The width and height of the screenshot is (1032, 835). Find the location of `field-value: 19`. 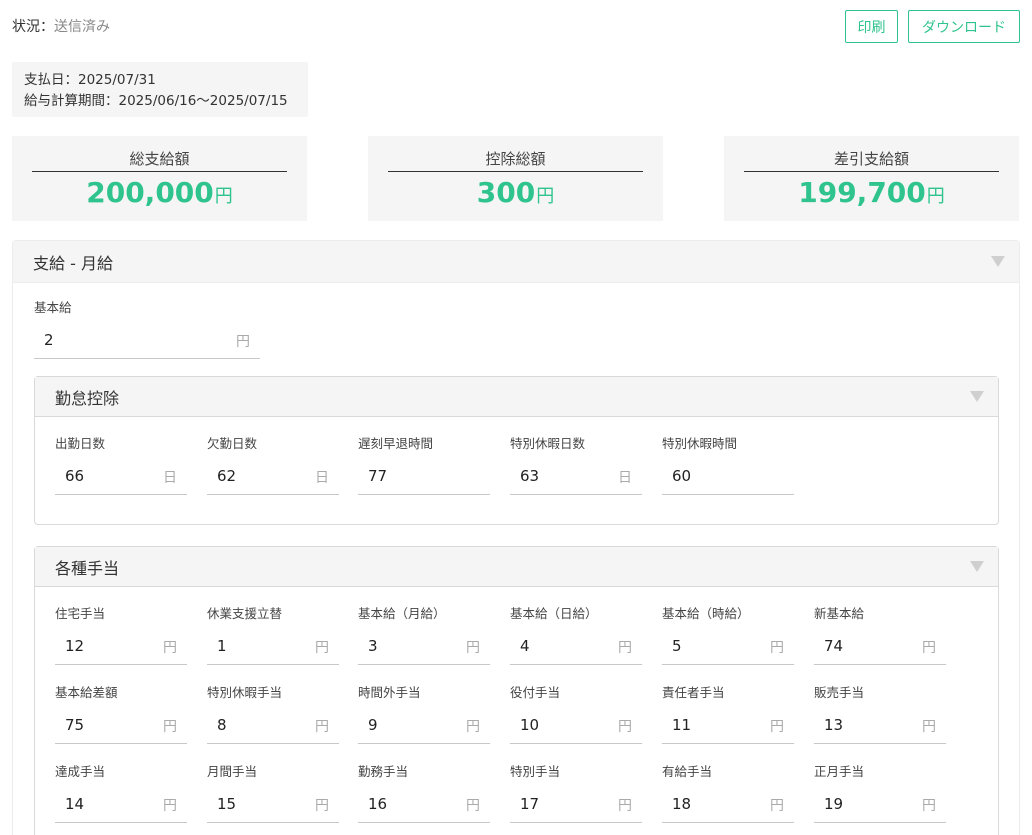

field-value: 19 is located at coordinates (834, 804).